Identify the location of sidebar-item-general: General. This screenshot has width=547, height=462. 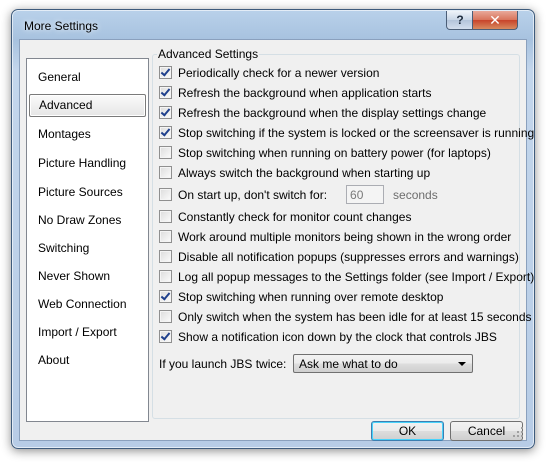
(85, 77).